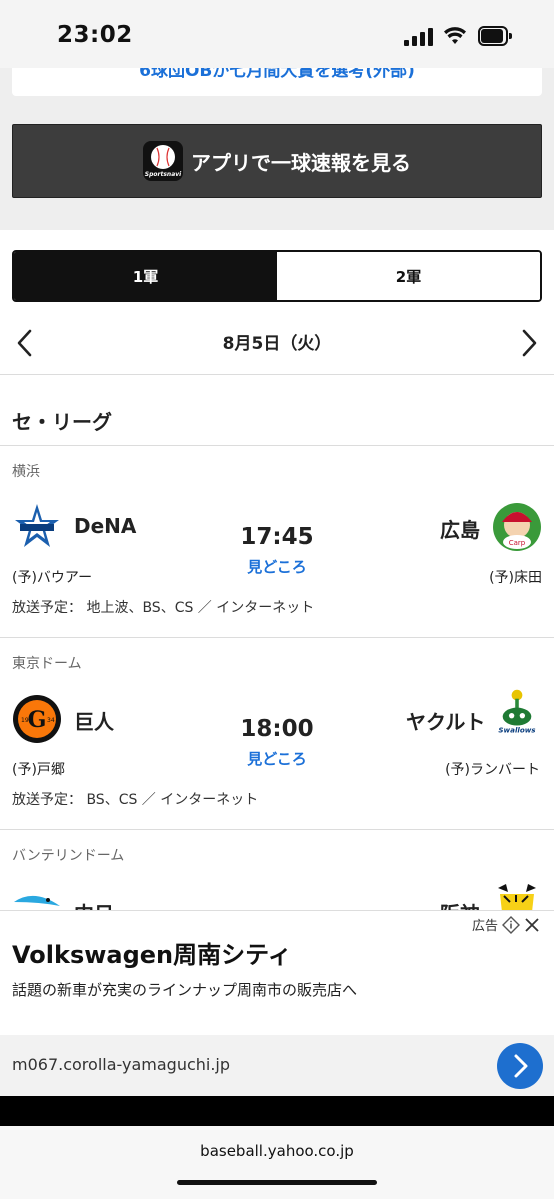  What do you see at coordinates (301, 162) in the screenshot?
I see `app-button-label: アプリで一球速報を見る` at bounding box center [301, 162].